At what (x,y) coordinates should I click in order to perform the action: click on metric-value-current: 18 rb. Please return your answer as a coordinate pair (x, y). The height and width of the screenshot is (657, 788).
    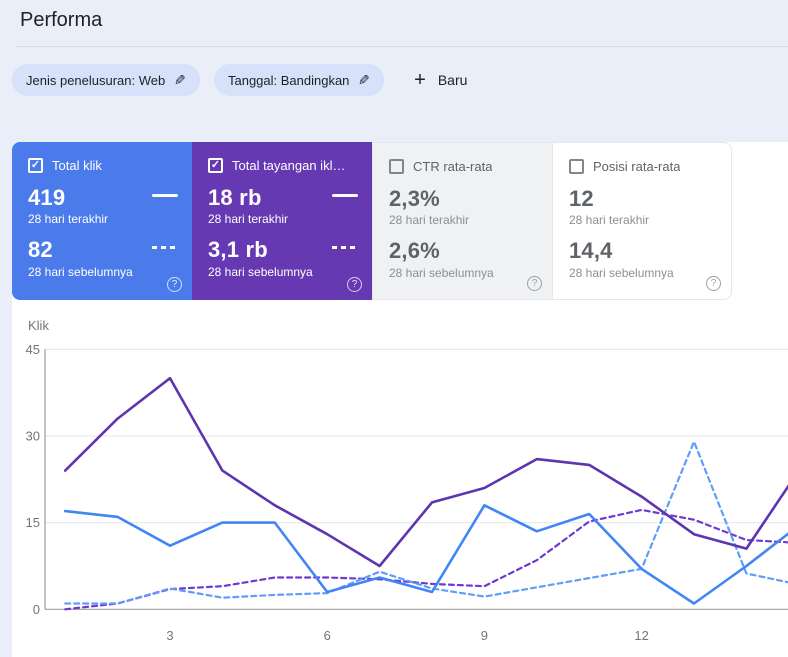
    Looking at the image, I should click on (235, 197).